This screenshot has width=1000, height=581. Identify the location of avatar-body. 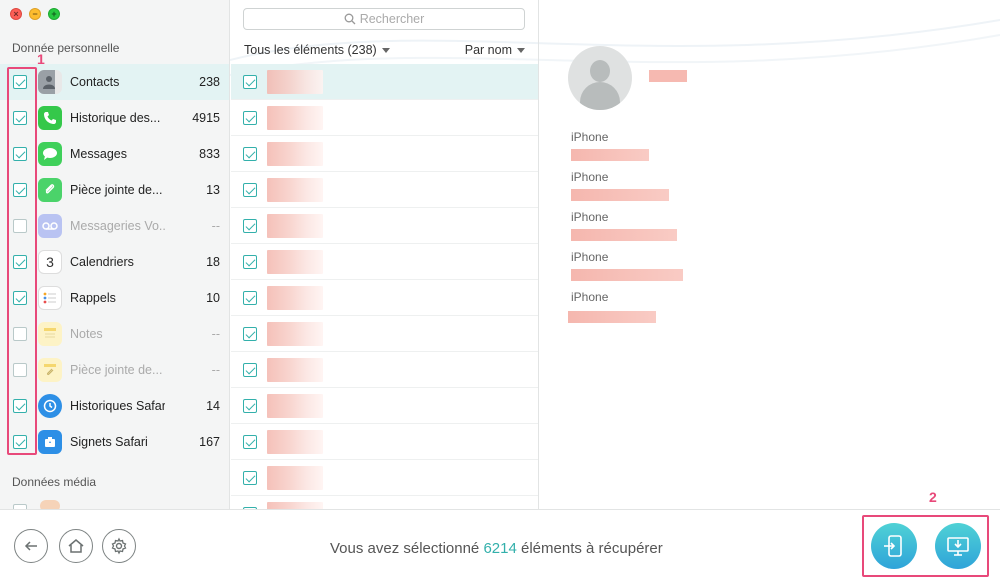
(600, 96).